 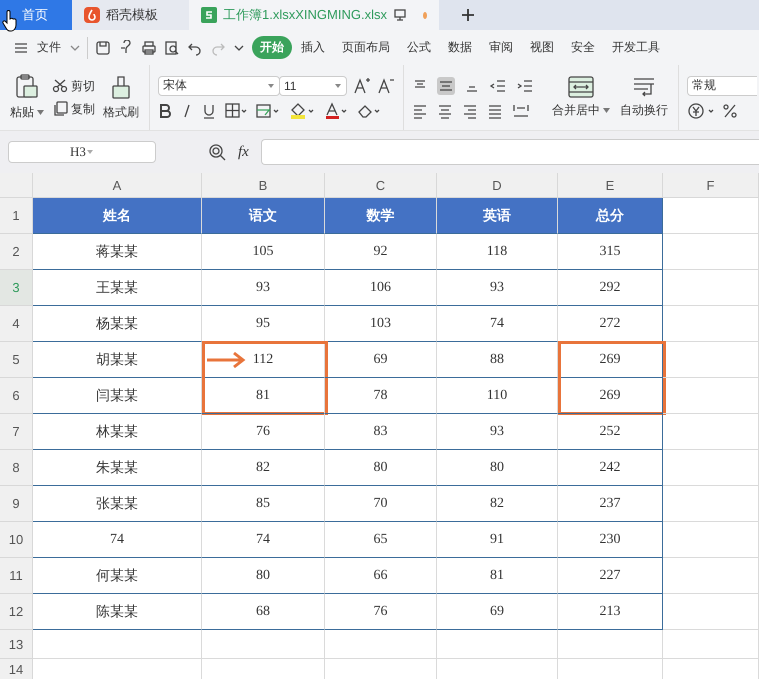 What do you see at coordinates (27, 97) in the screenshot?
I see `paste-button: 粘贴` at bounding box center [27, 97].